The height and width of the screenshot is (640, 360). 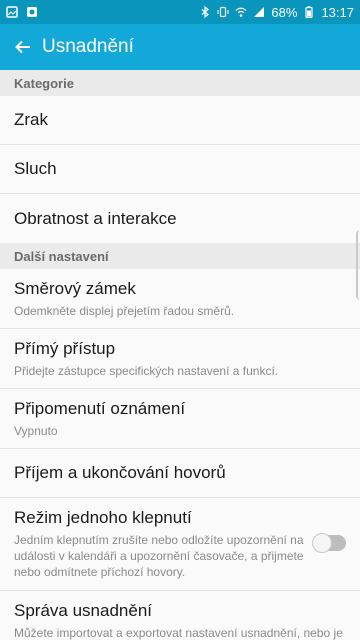 I want to click on list-item-call-answering: Příjem a ukončování hovorů, so click(x=180, y=473).